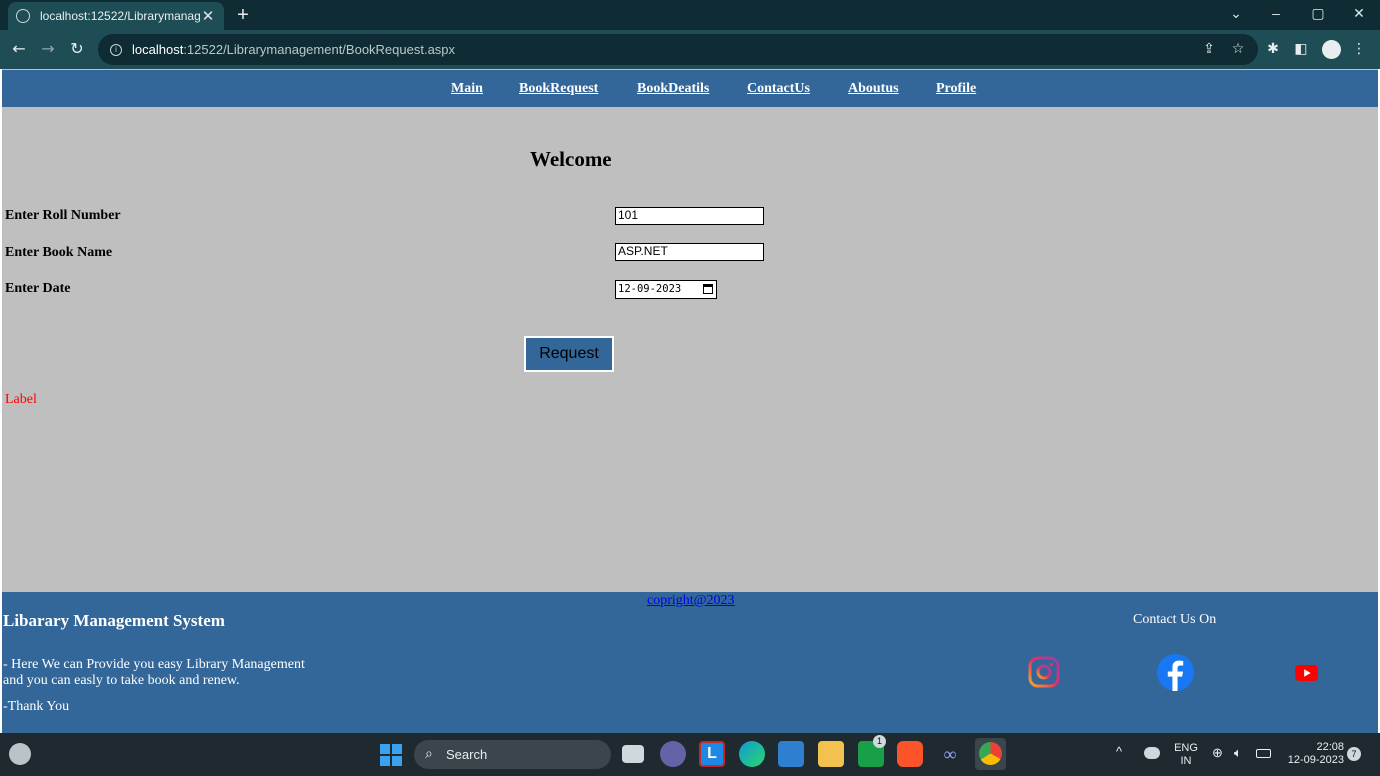 Image resolution: width=1380 pixels, height=776 pixels. Describe the element at coordinates (778, 89) in the screenshot. I see `nav-contactus: ContactUs` at that location.